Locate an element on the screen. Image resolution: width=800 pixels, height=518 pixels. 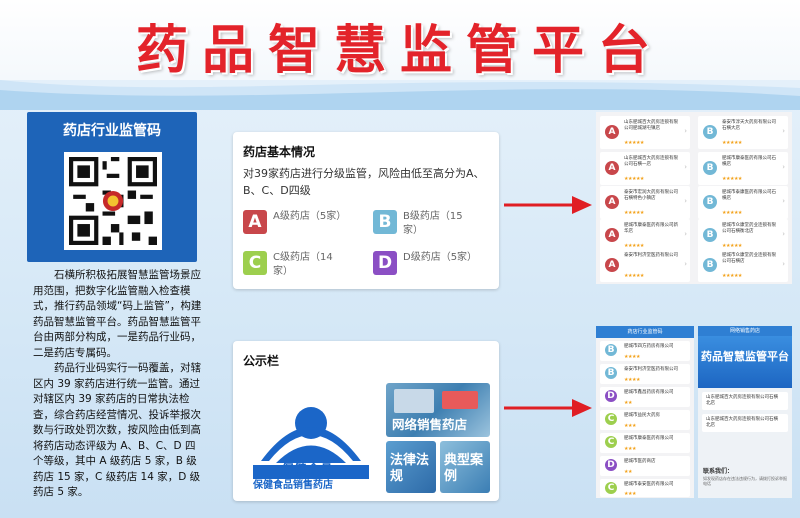
tile-typical-cases: 典型案例 is located at coordinates (465, 467).